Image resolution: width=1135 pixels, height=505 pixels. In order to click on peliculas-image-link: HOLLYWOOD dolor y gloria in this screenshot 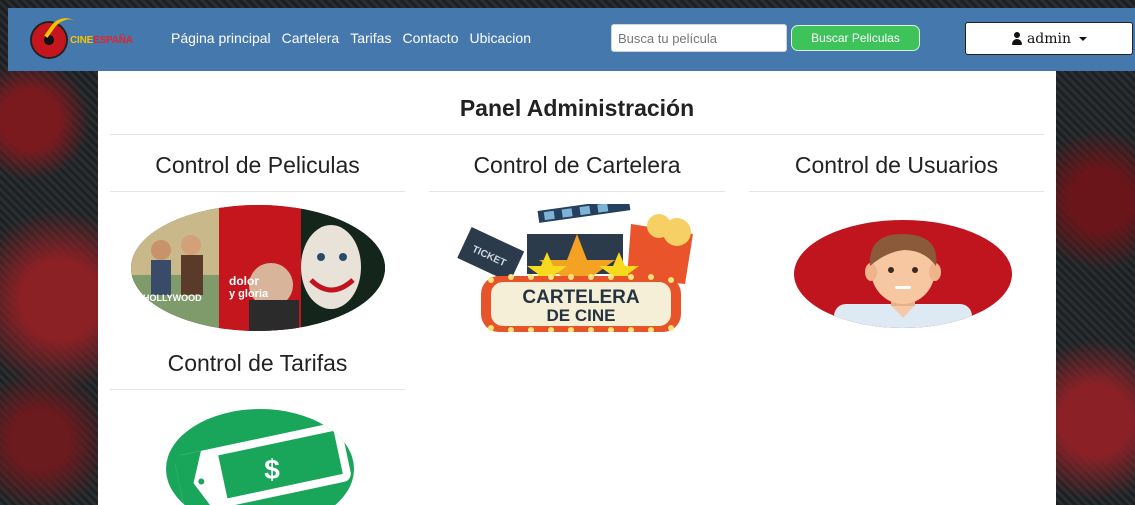, I will do `click(258, 268)`.